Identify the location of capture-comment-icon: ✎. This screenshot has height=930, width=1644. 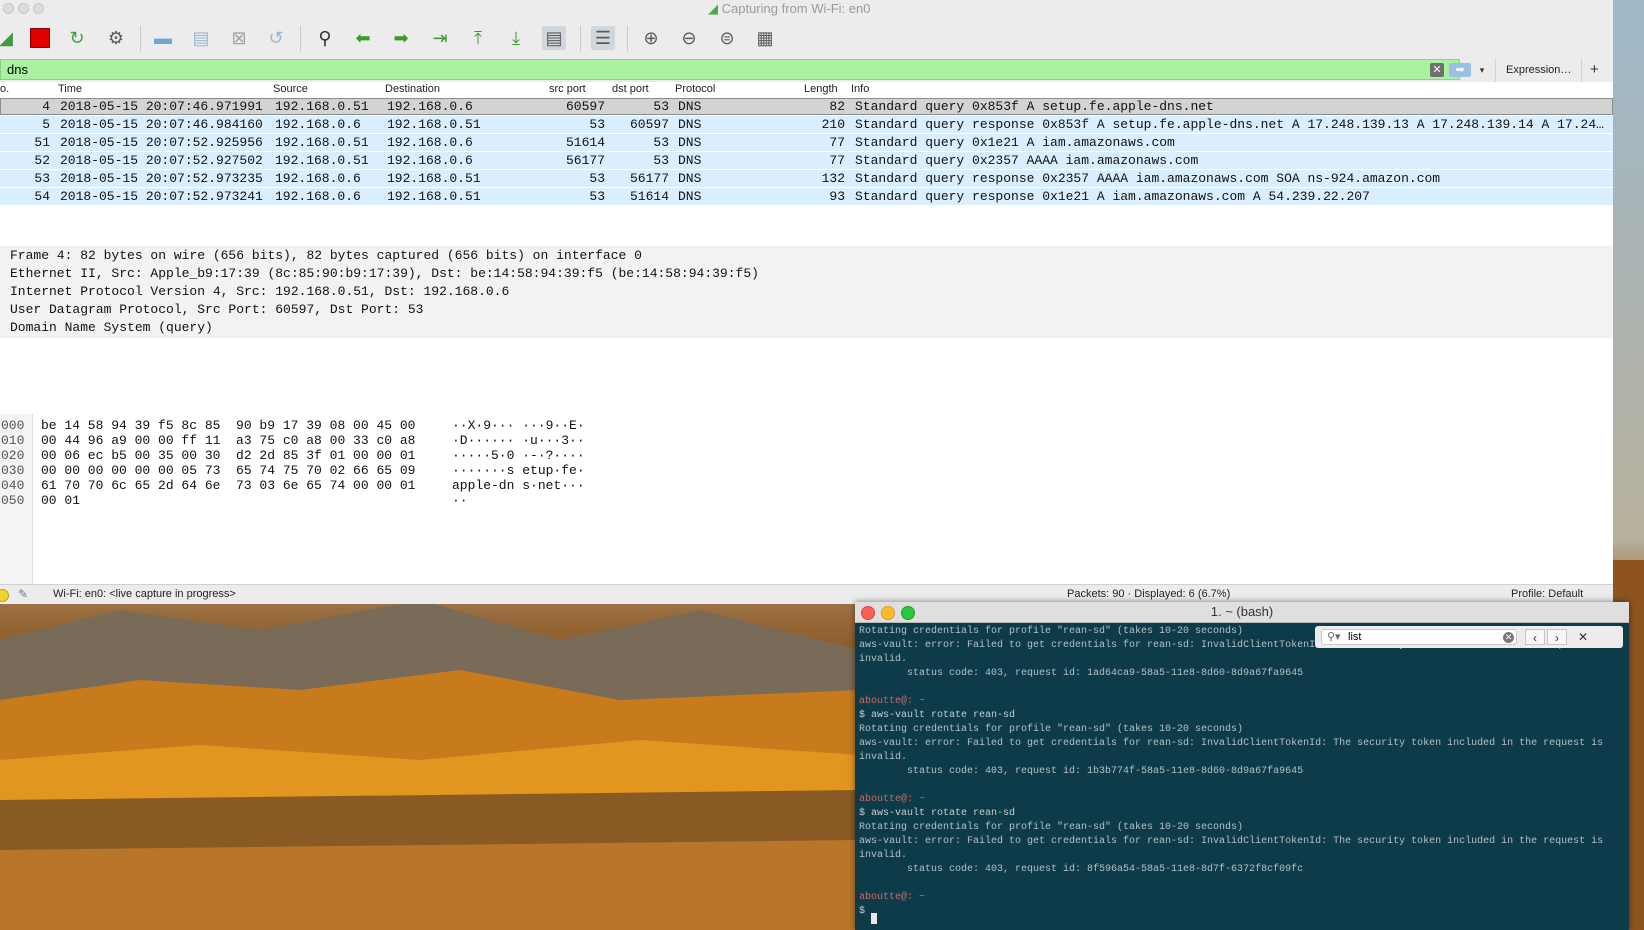
(23, 594).